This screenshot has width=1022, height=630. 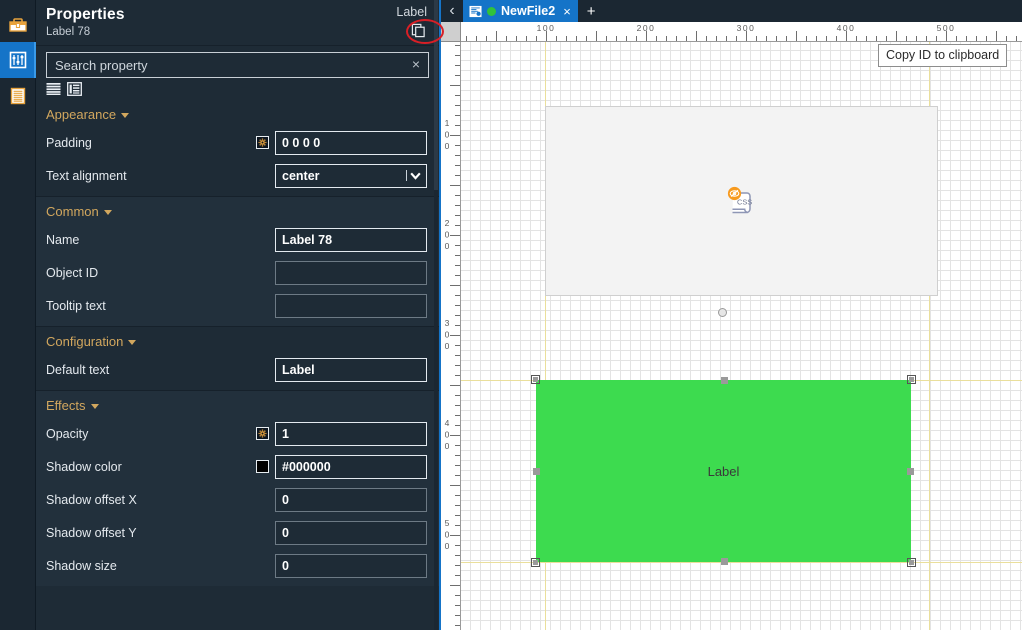 I want to click on property-label: Shadow size, so click(x=81, y=565).